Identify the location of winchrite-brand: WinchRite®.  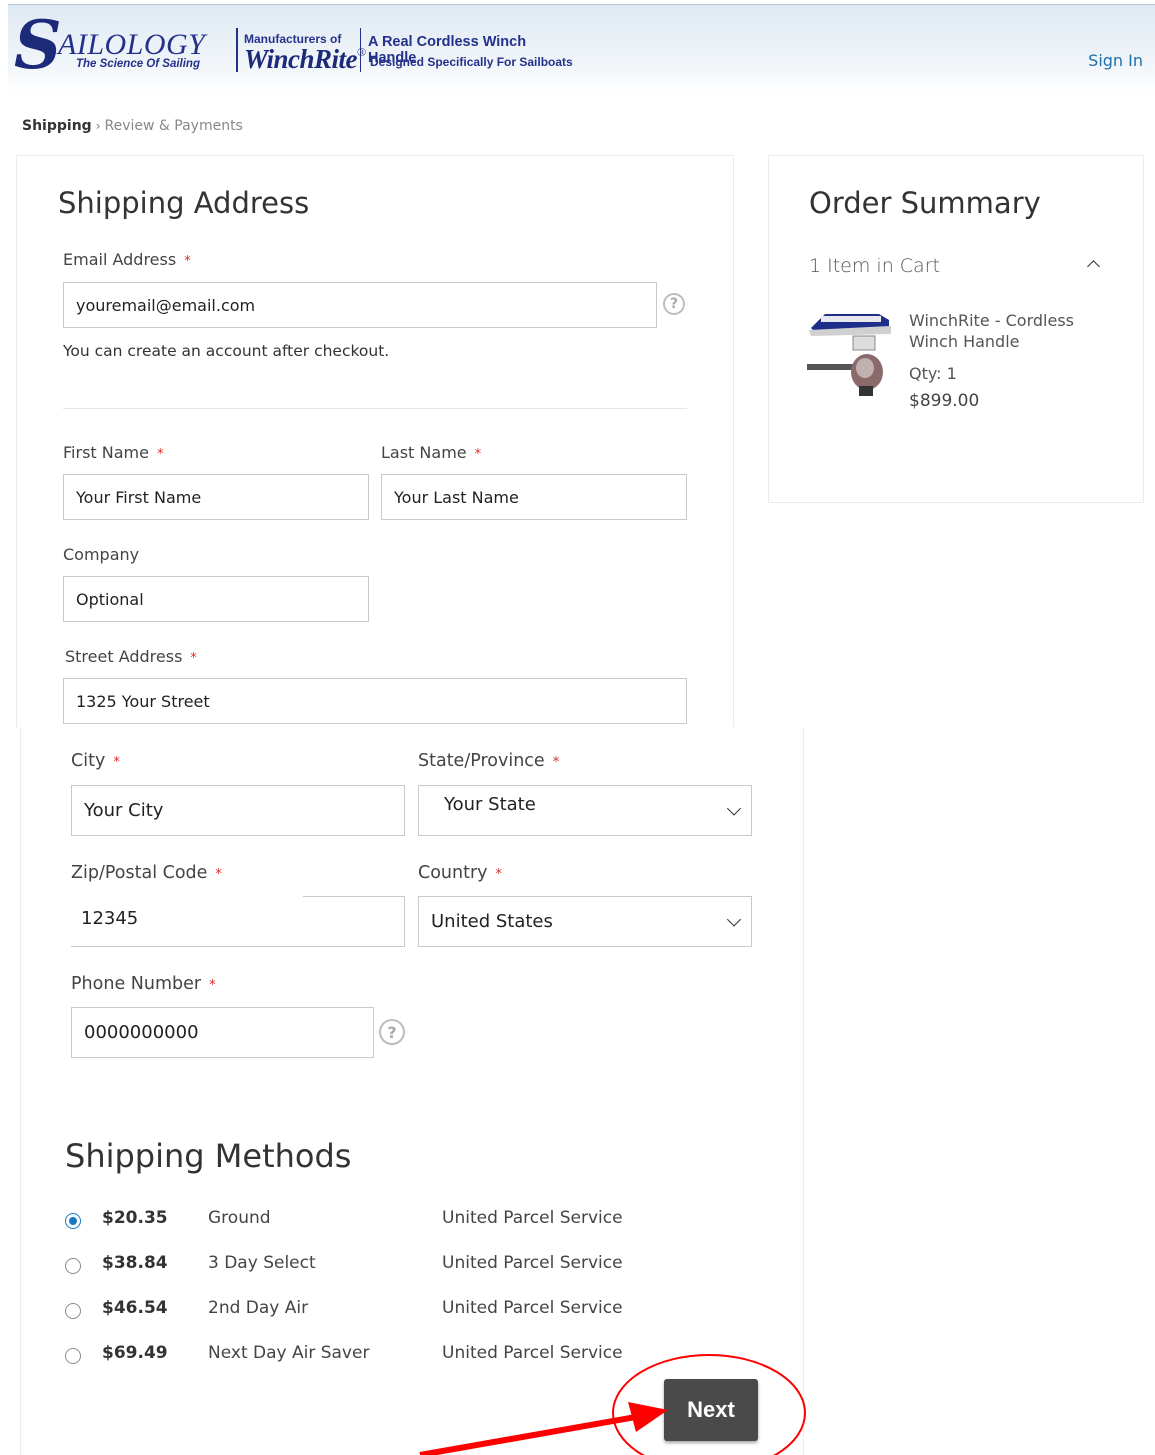
(305, 59).